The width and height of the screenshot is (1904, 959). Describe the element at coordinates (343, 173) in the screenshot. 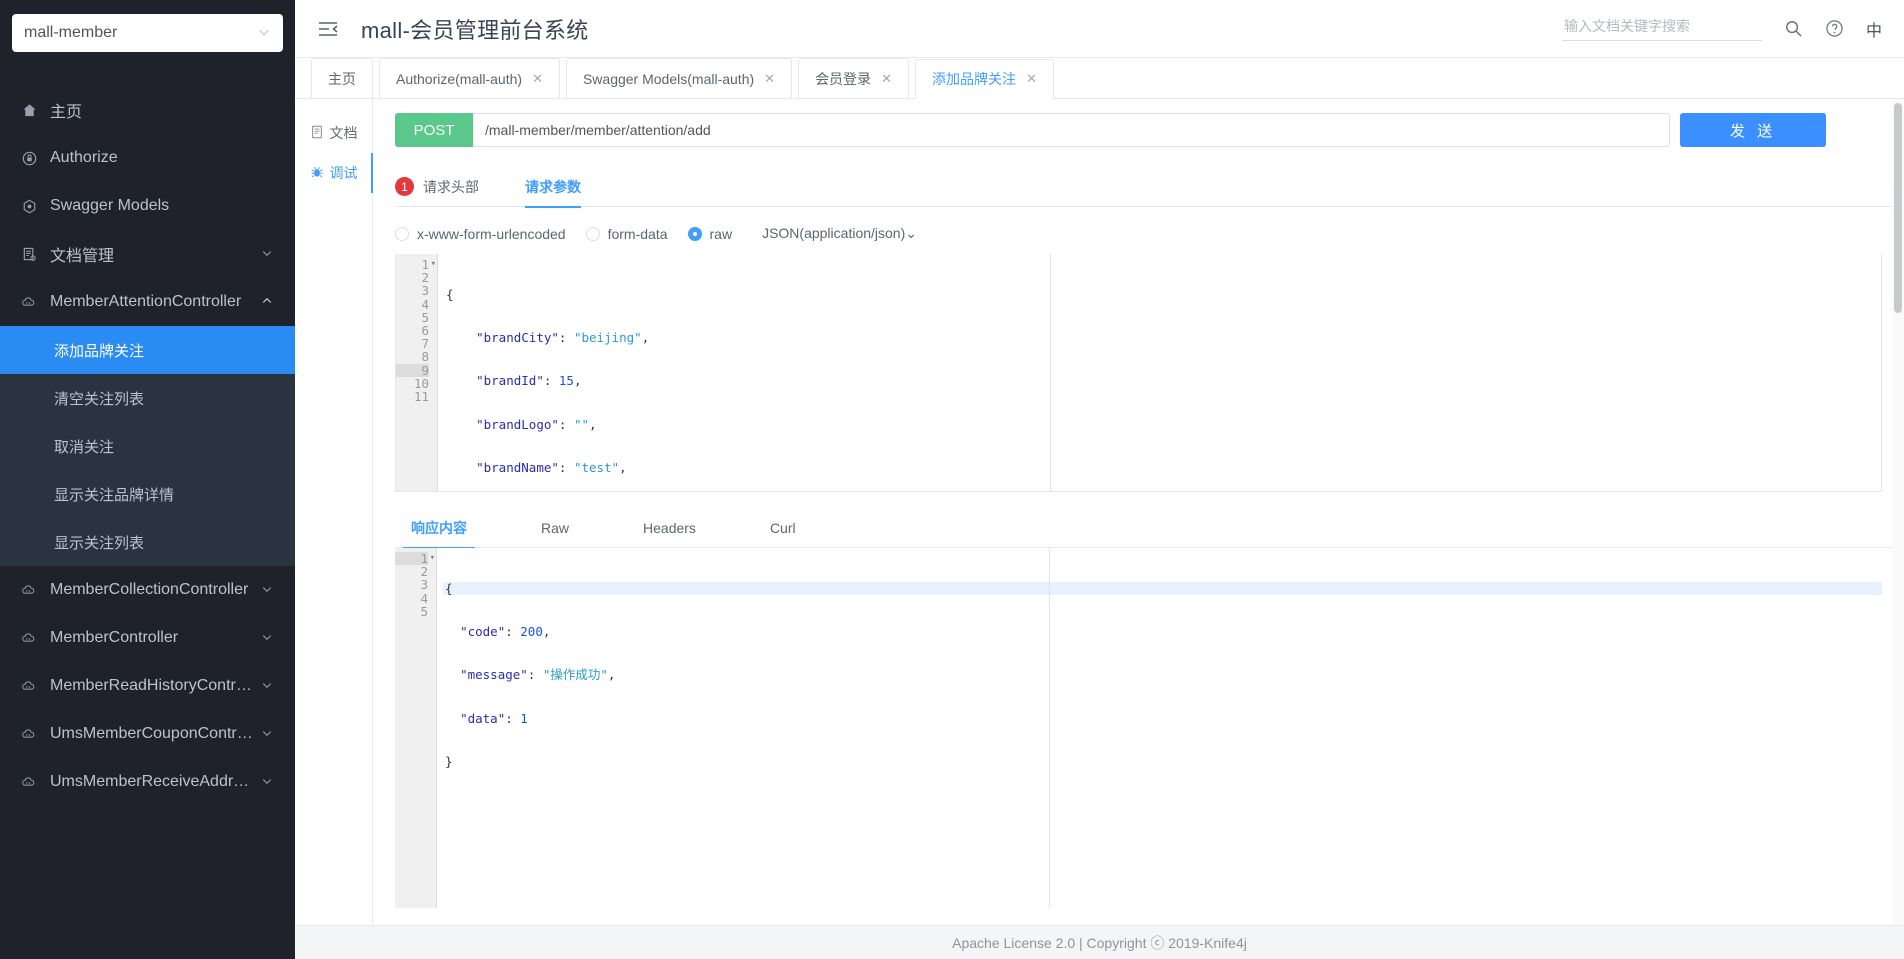

I see `nav-item-label: 调试` at that location.